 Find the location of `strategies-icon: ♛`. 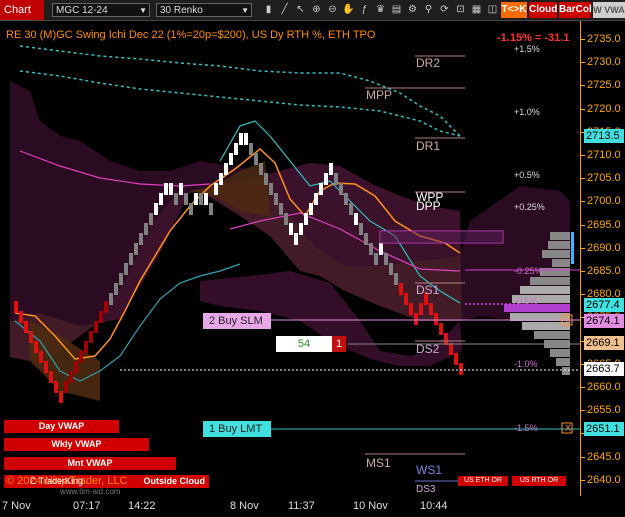

strategies-icon: ♛ is located at coordinates (380, 10).